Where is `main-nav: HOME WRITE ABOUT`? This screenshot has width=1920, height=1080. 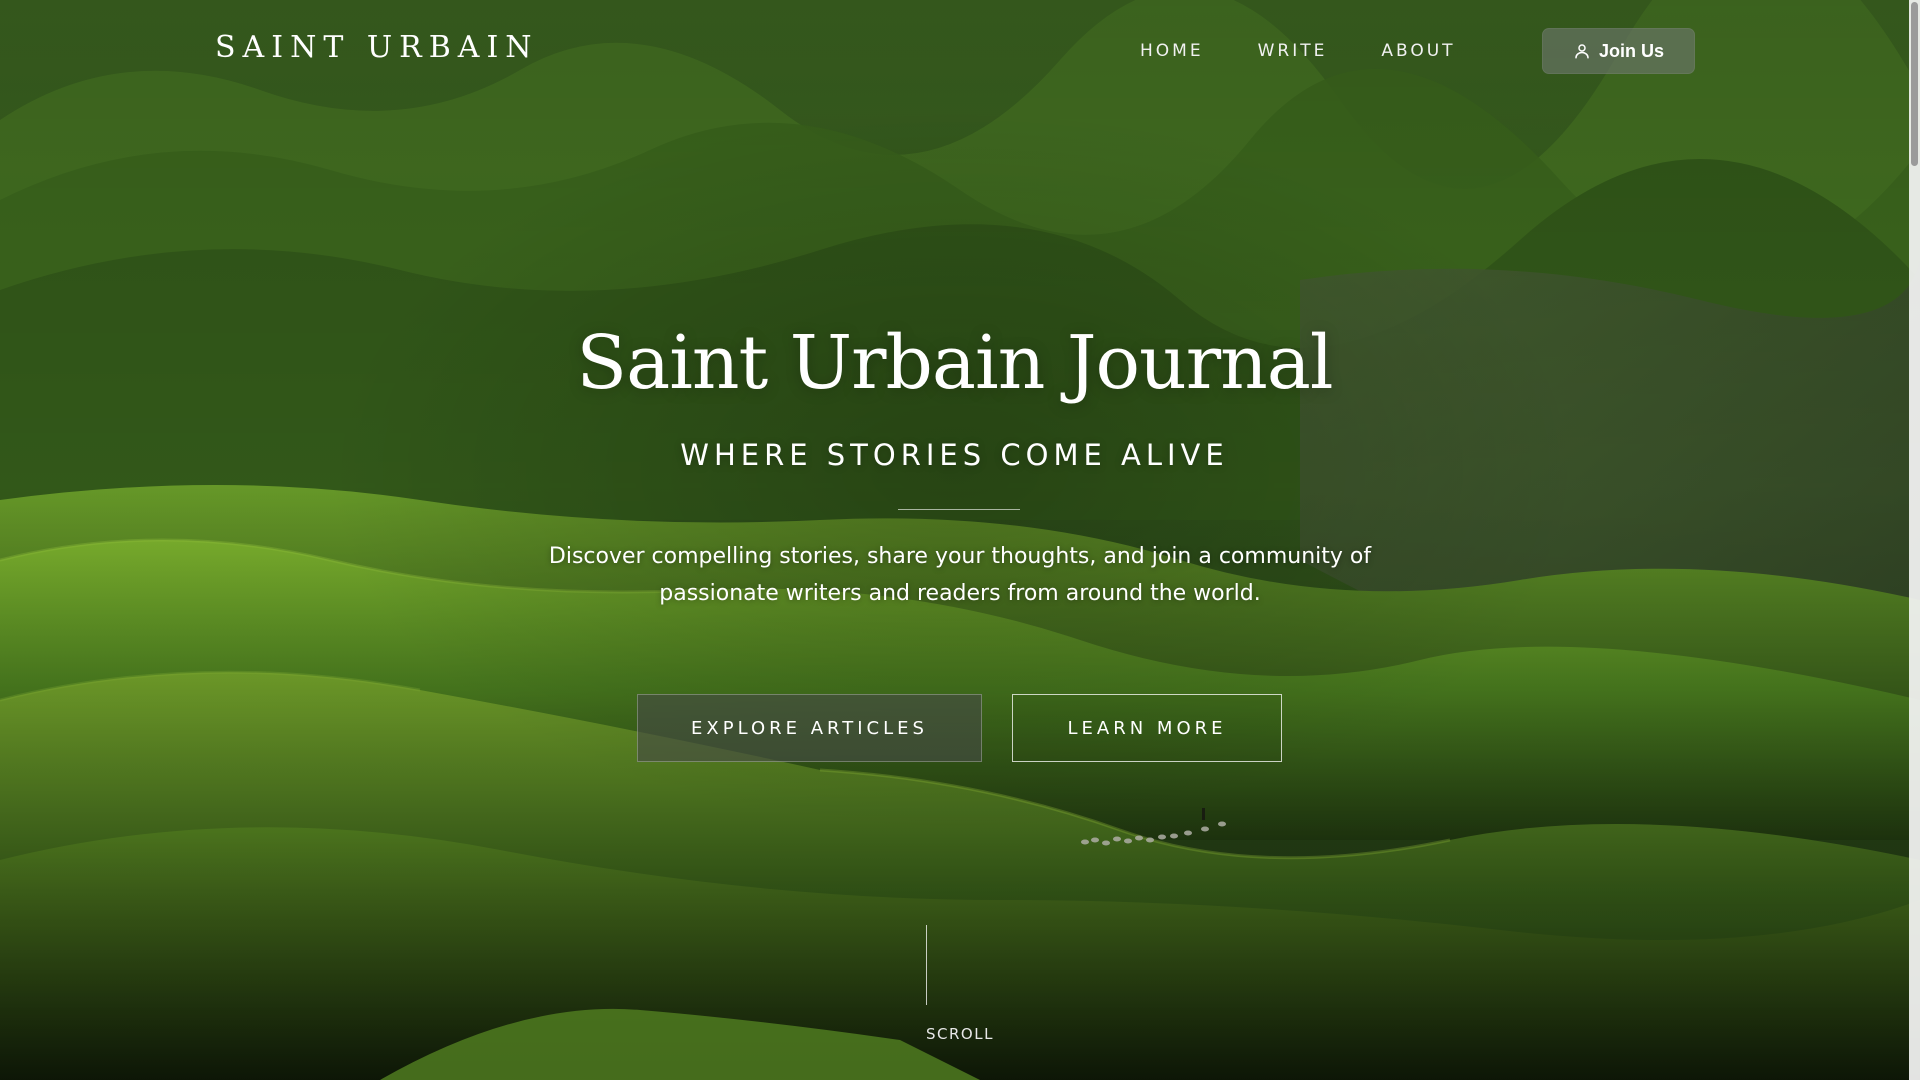 main-nav: HOME WRITE ABOUT is located at coordinates (1325, 51).